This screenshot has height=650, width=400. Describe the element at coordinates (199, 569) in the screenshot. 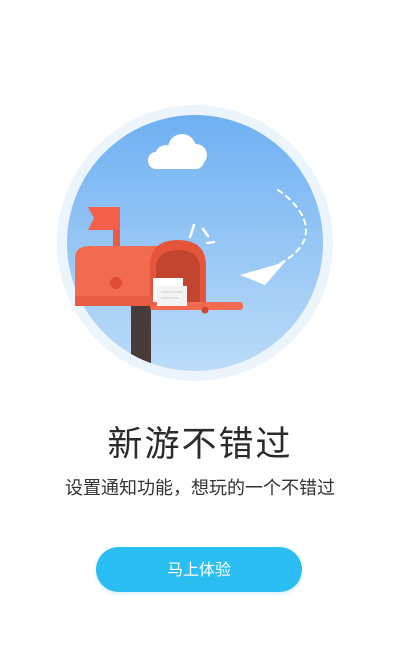

I see `try-now-button: 马上体验` at that location.